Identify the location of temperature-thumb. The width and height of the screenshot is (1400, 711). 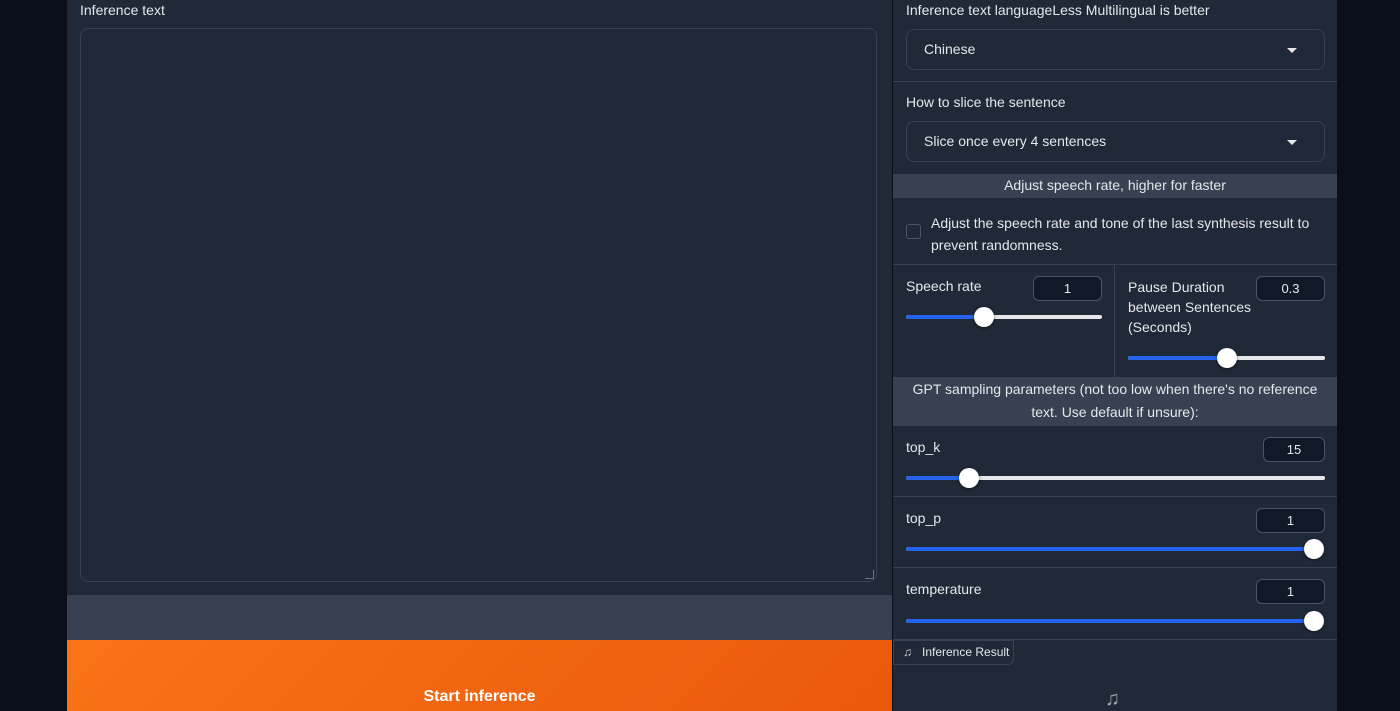
(1314, 621).